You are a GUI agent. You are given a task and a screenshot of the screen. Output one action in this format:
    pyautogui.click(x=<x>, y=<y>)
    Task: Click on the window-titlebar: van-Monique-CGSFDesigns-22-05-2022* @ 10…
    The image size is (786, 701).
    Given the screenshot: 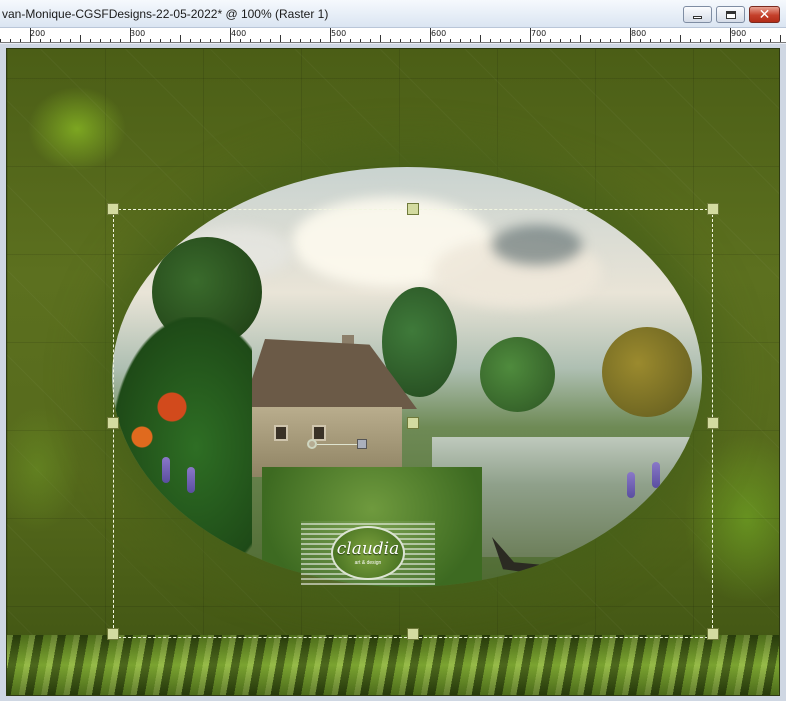 What is the action you would take?
    pyautogui.click(x=393, y=14)
    